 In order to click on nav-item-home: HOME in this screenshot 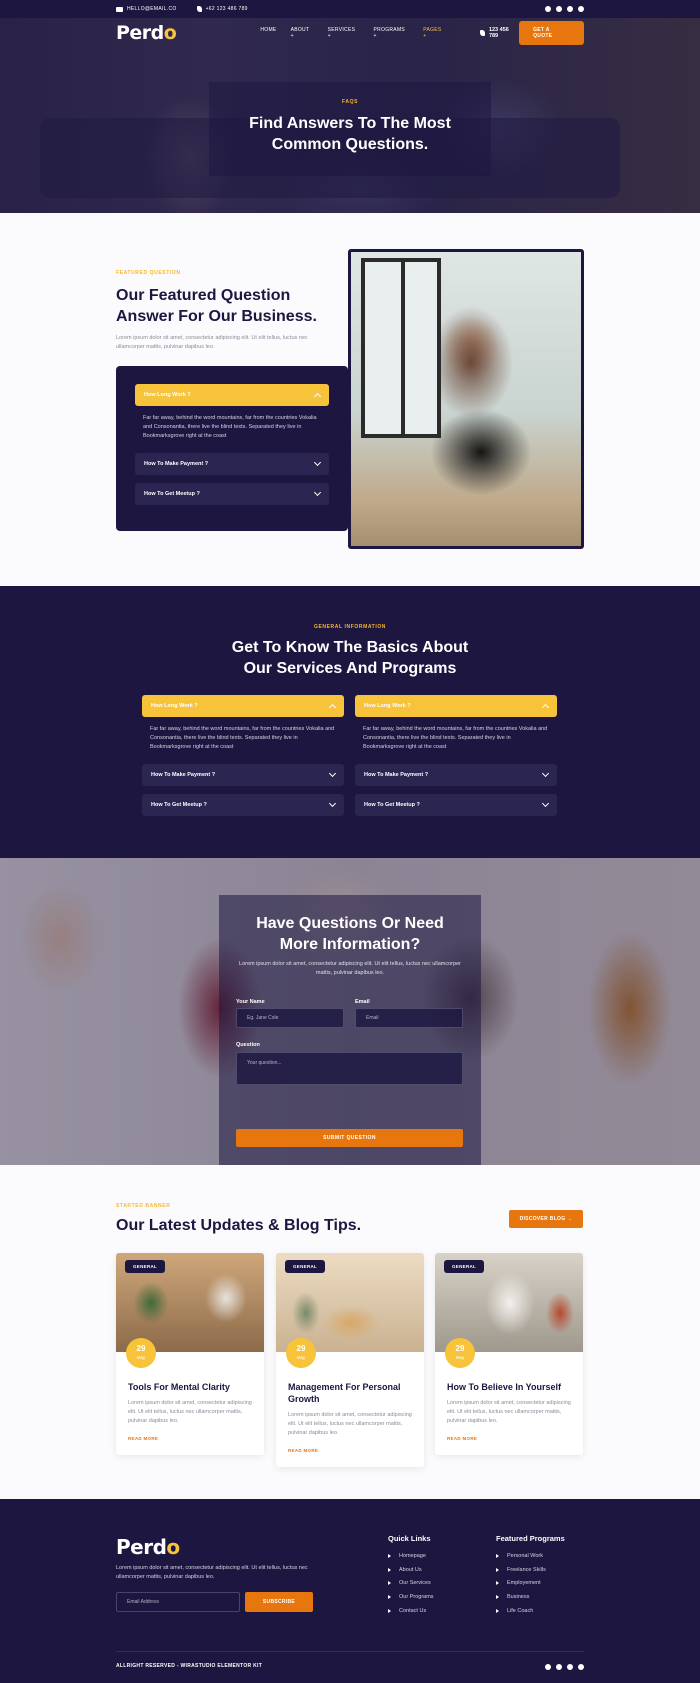, I will do `click(268, 33)`.